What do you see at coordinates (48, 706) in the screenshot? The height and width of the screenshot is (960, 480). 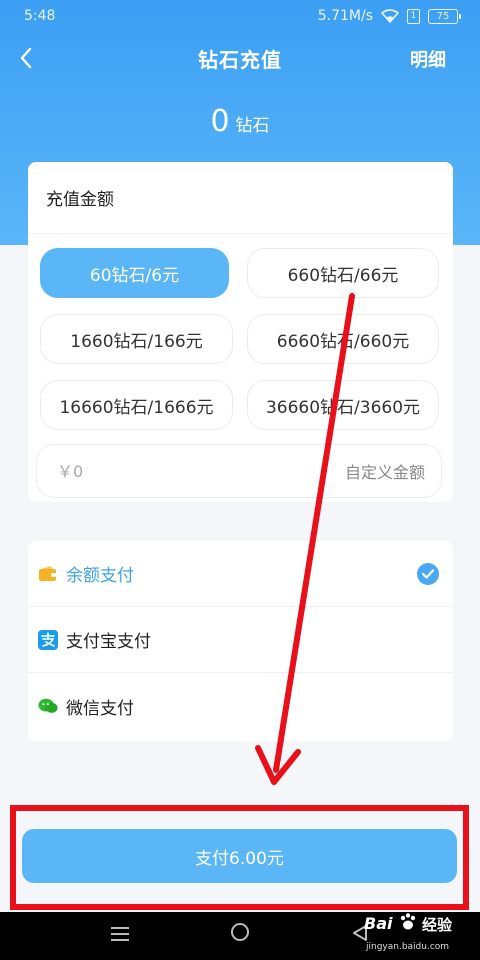 I see `wechat-icon` at bounding box center [48, 706].